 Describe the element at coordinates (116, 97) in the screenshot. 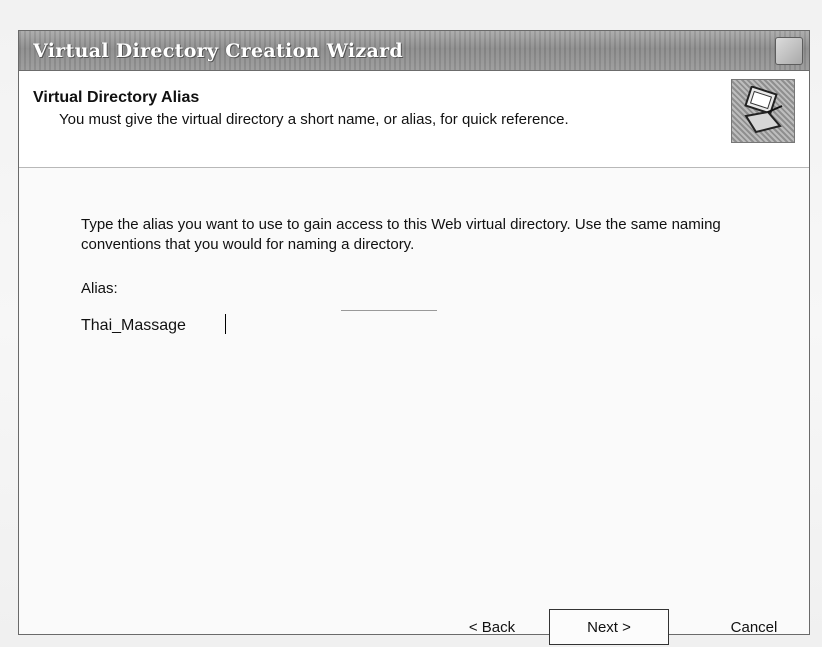

I see `page-title: Virtual Directory Alias` at that location.